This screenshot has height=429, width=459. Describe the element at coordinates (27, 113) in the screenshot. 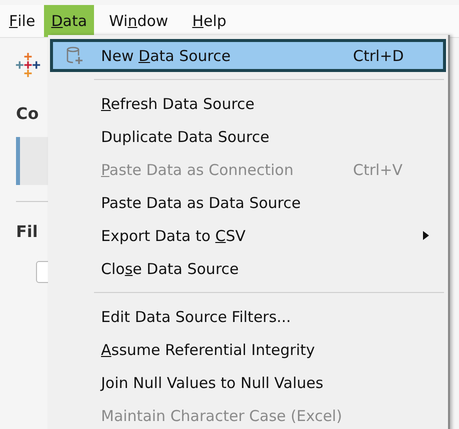

I see `section-heading: Co` at that location.